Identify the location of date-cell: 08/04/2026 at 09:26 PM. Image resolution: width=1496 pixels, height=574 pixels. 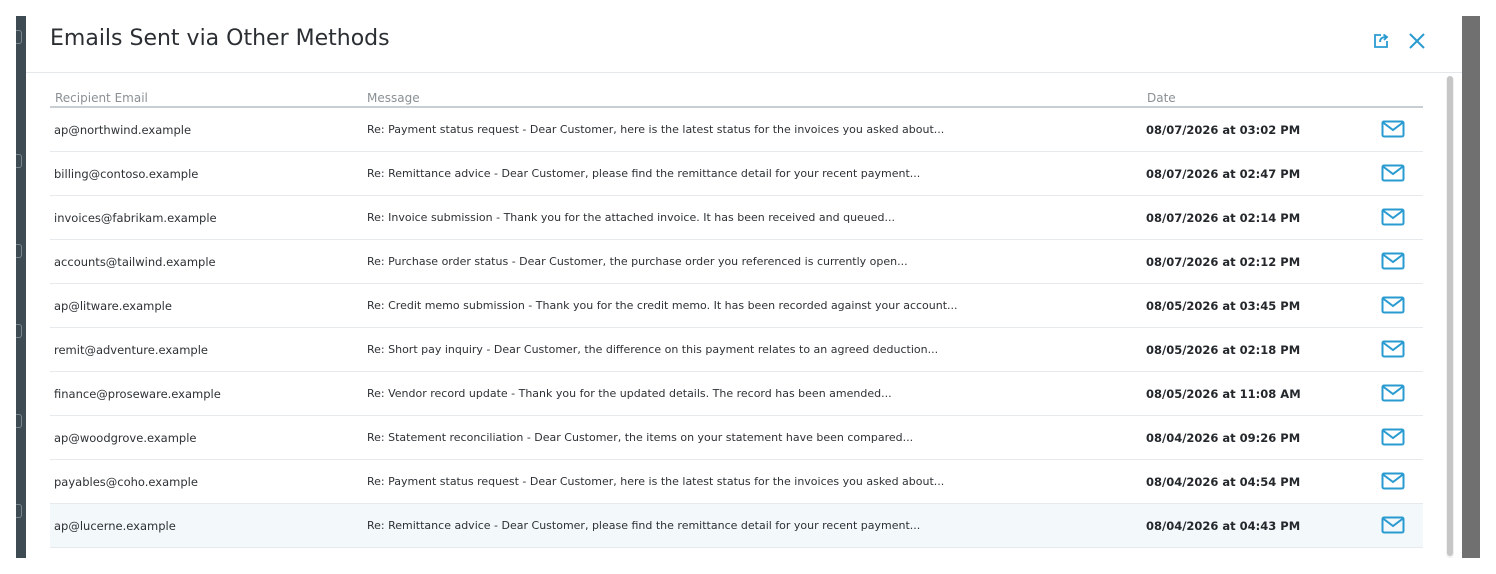
(1223, 438).